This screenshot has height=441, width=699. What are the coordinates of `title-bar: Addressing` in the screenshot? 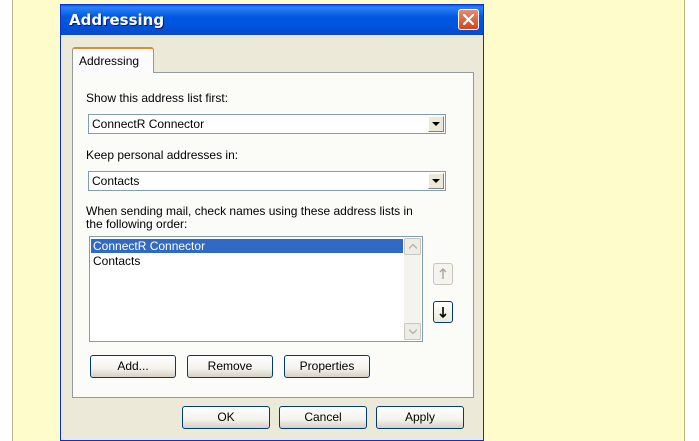 It's located at (272, 20).